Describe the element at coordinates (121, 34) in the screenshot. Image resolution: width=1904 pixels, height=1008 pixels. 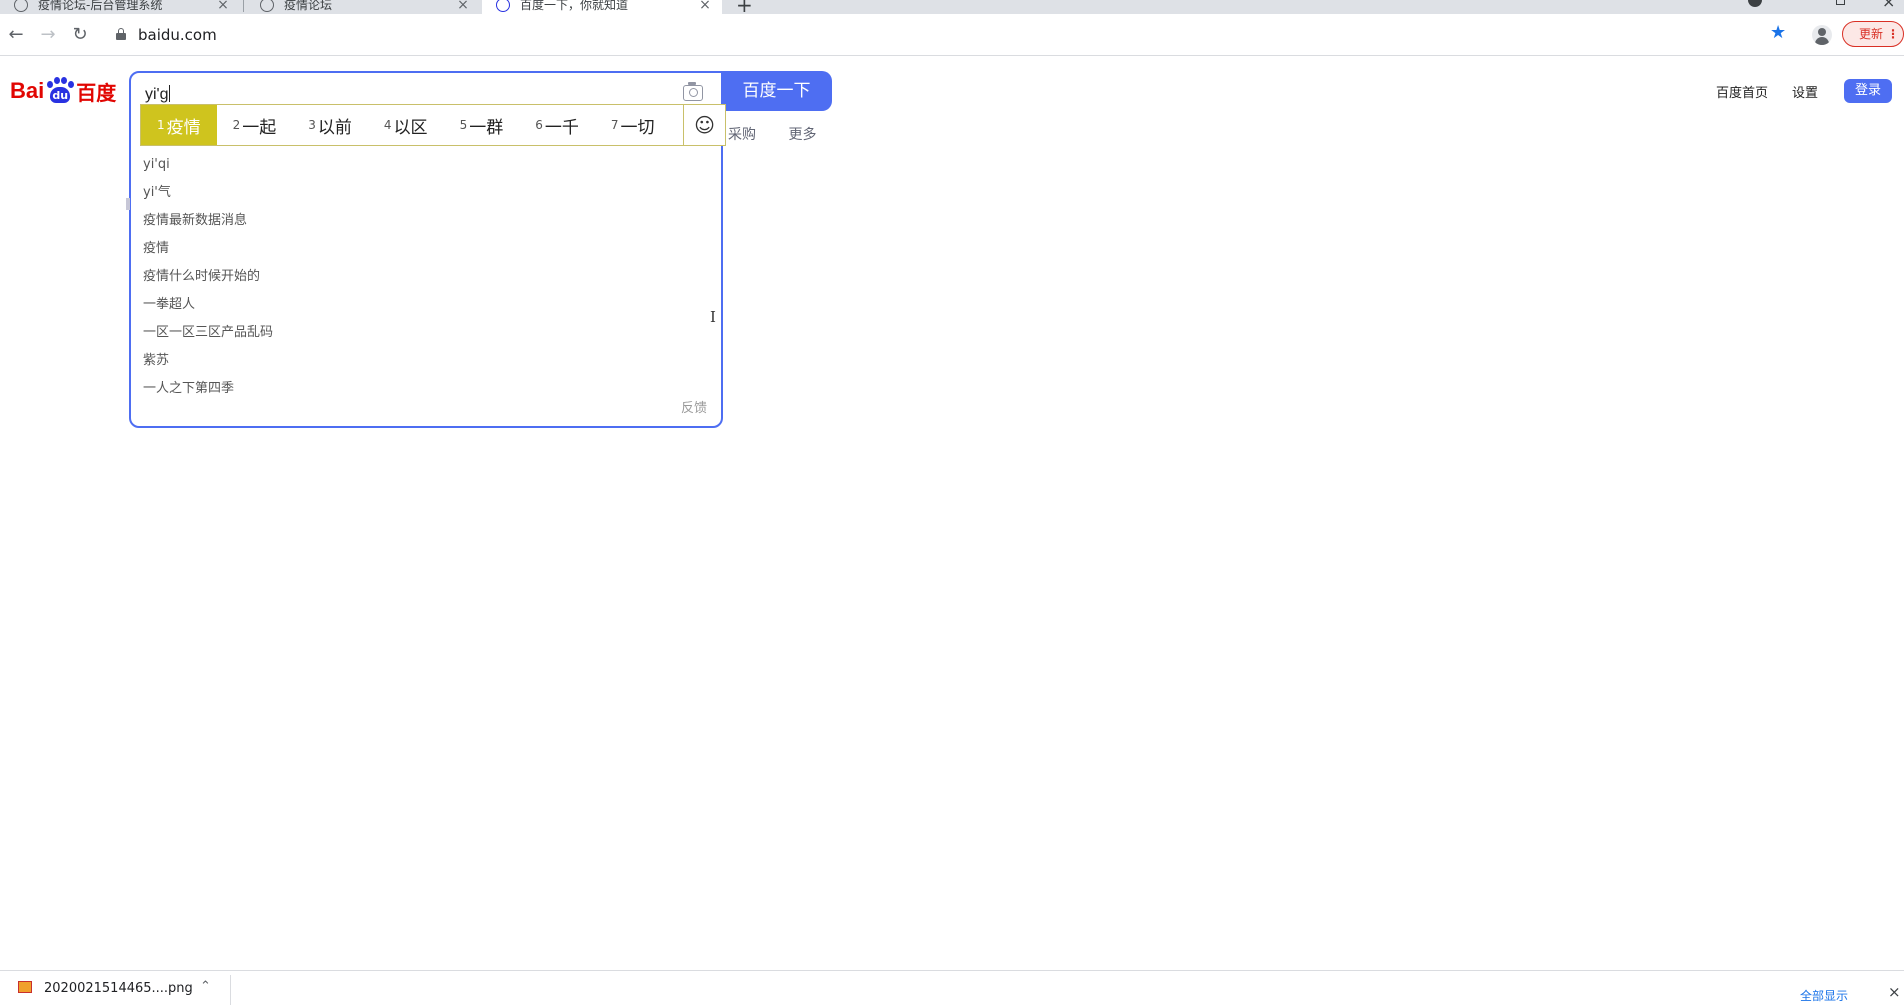
I see `lock-icon` at that location.